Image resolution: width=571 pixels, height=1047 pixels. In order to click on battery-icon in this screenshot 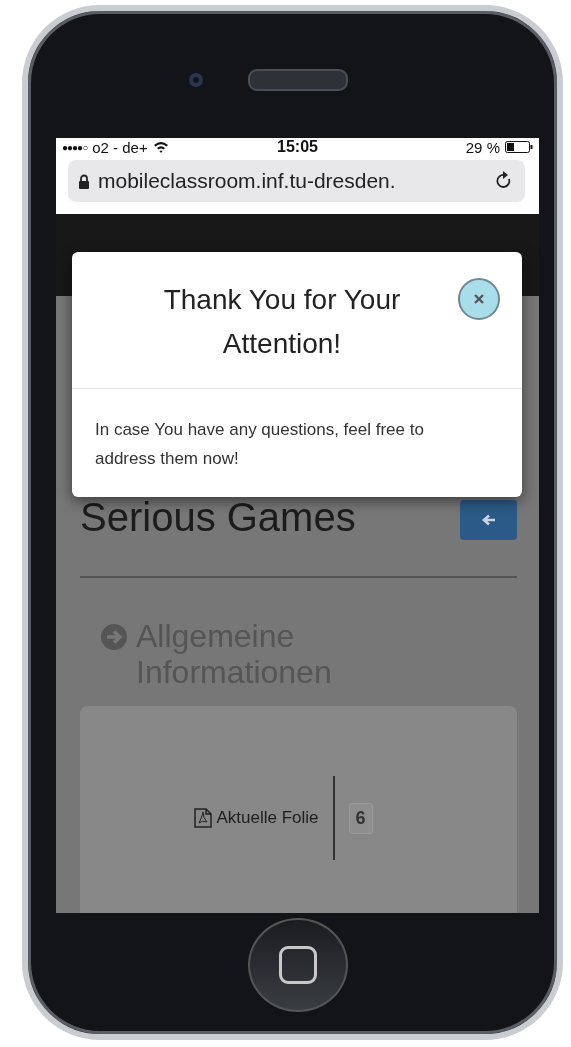, I will do `click(519, 147)`.